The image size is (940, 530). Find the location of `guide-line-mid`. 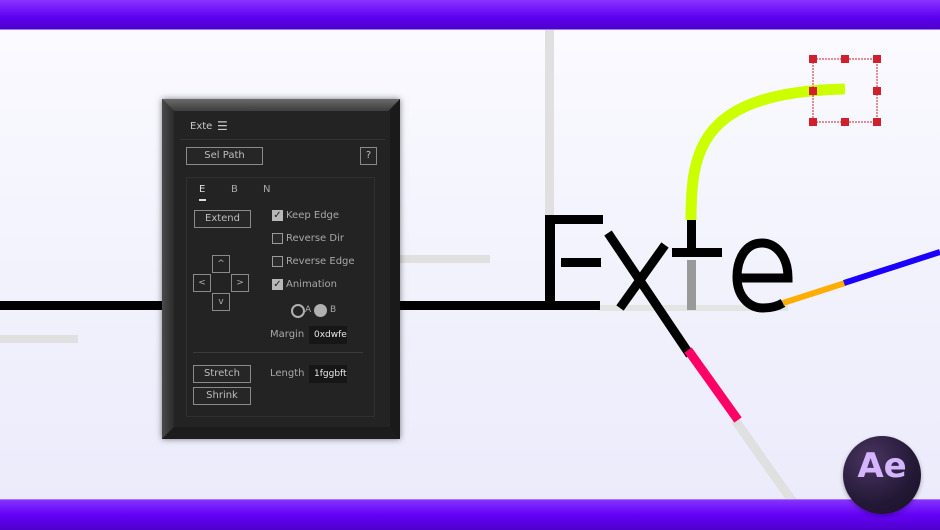

guide-line-mid is located at coordinates (445, 259).